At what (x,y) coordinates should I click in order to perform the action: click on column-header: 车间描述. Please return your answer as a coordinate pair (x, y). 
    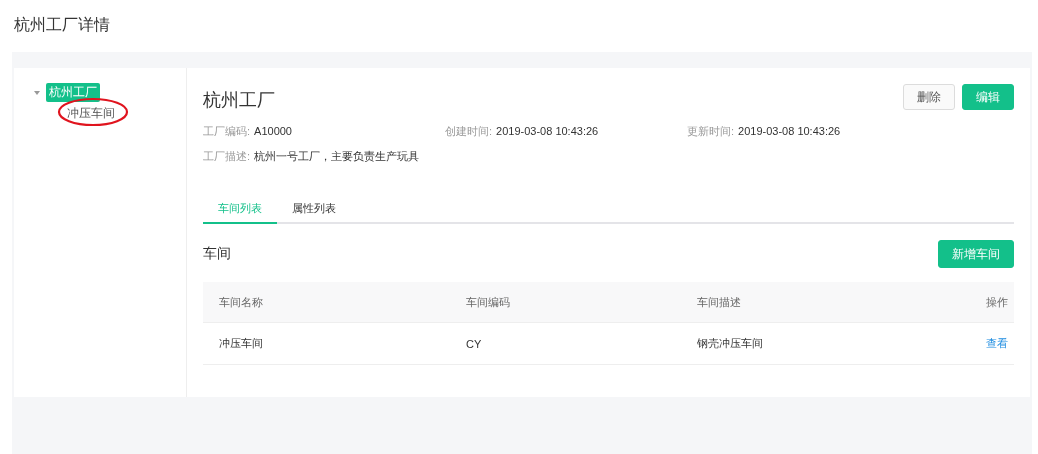
    Looking at the image, I should click on (825, 302).